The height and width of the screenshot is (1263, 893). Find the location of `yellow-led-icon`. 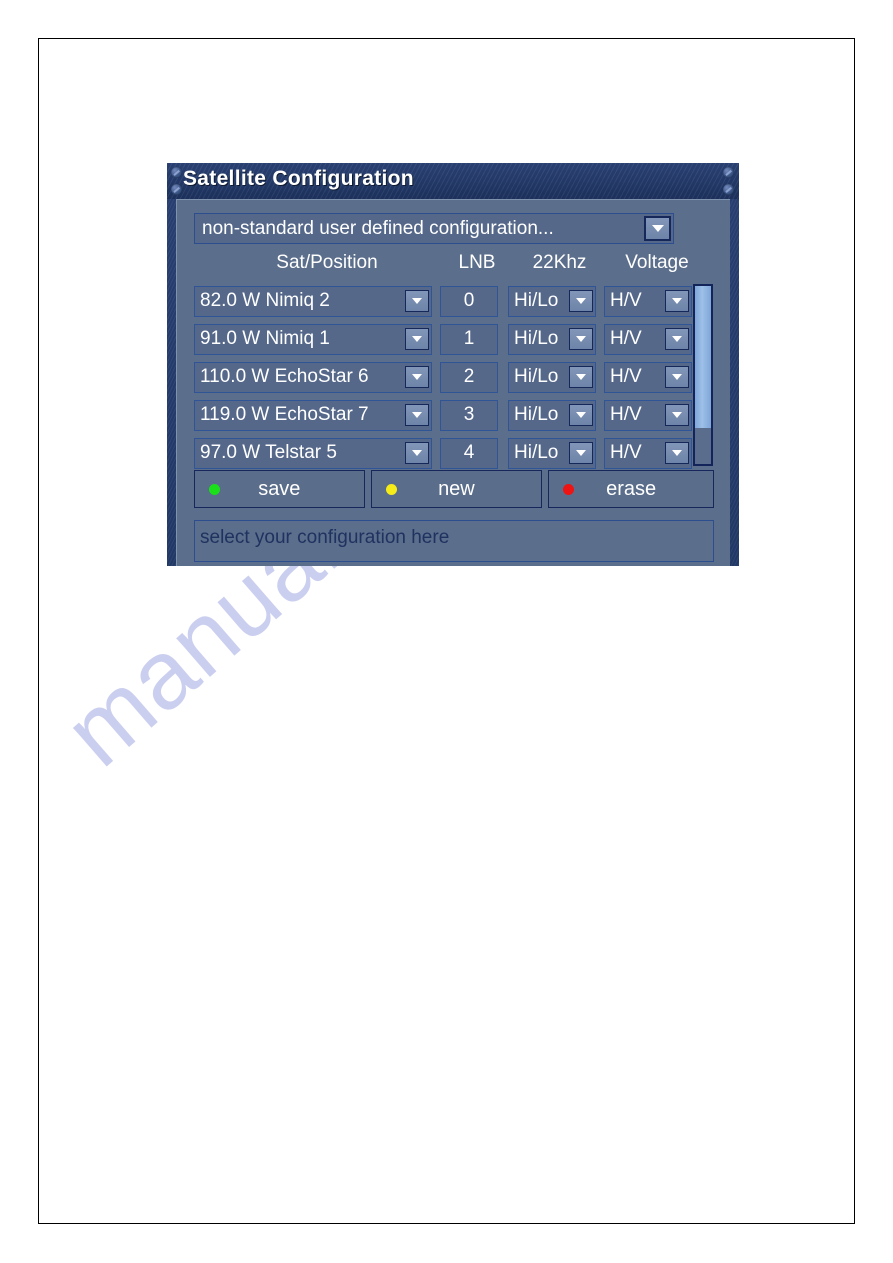

yellow-led-icon is located at coordinates (391, 489).